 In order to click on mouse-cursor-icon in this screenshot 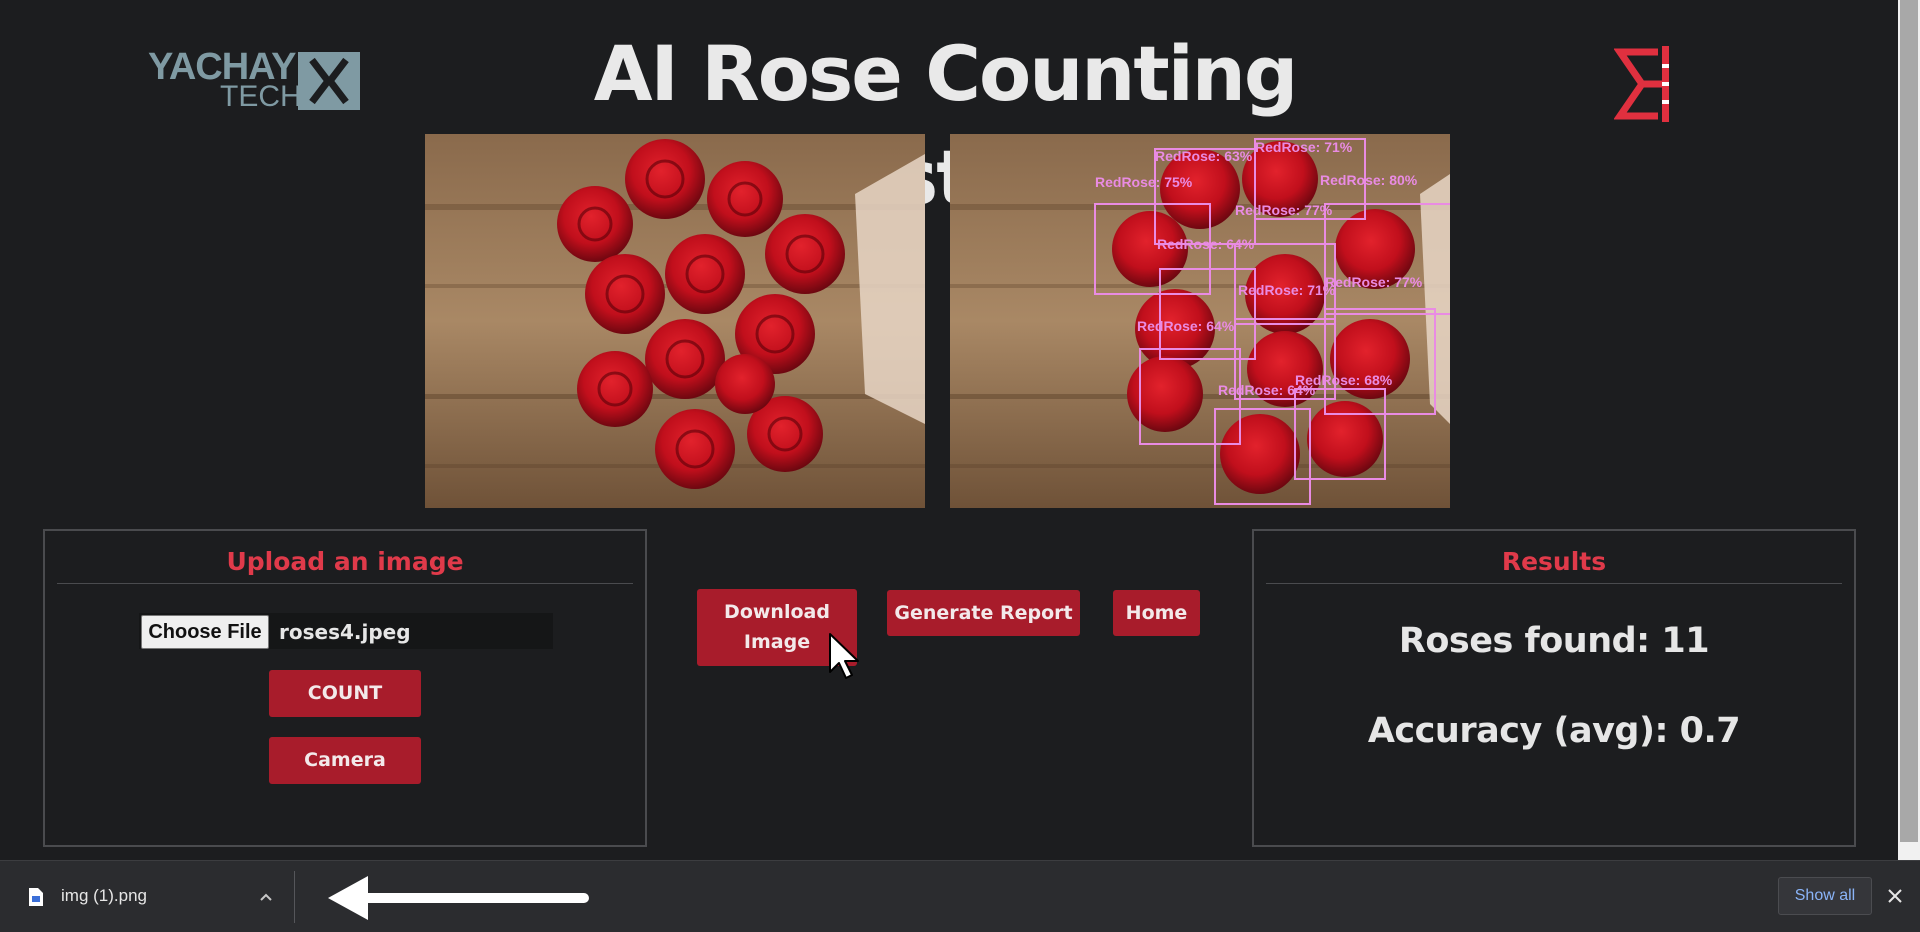, I will do `click(844, 656)`.